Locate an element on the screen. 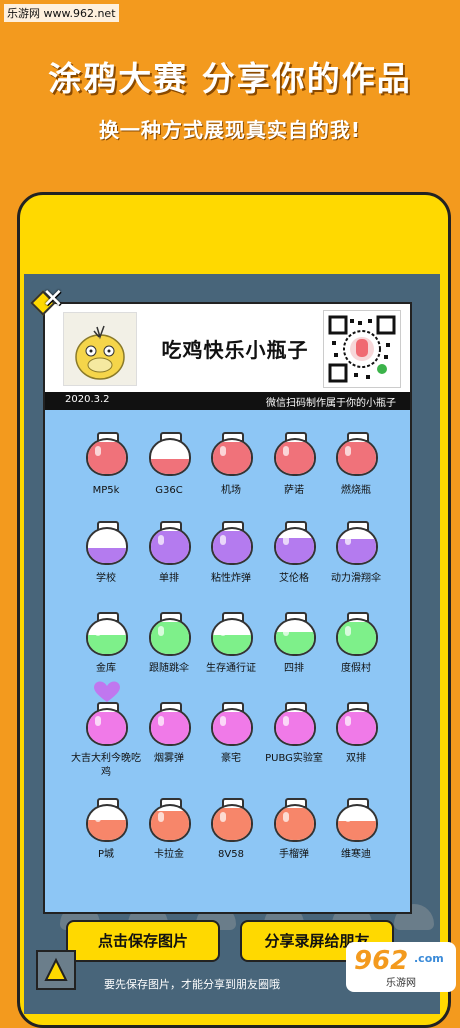  bottle-label: 维寒迪 is located at coordinates (356, 854).